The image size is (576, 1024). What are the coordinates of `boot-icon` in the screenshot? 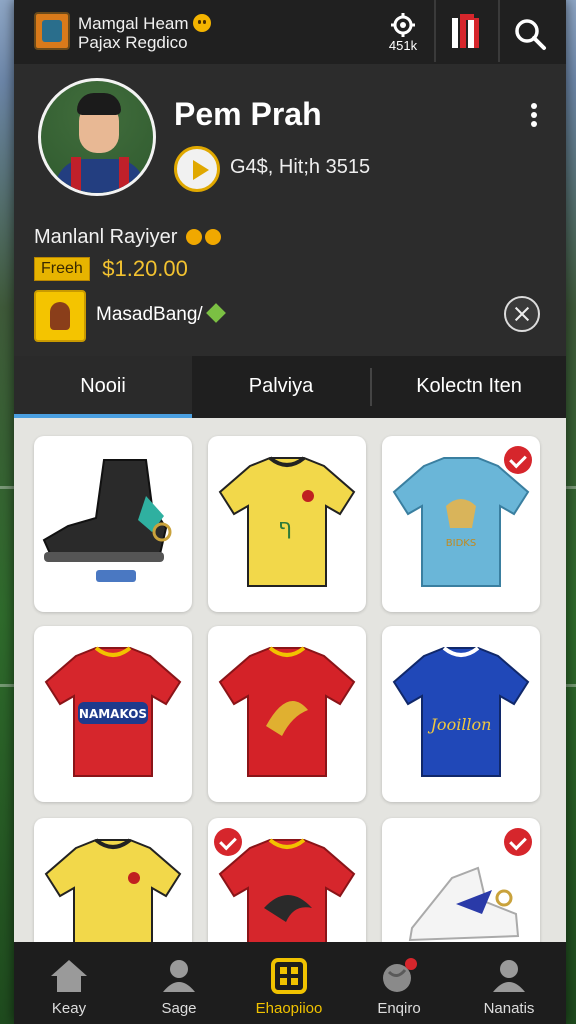 It's located at (107, 520).